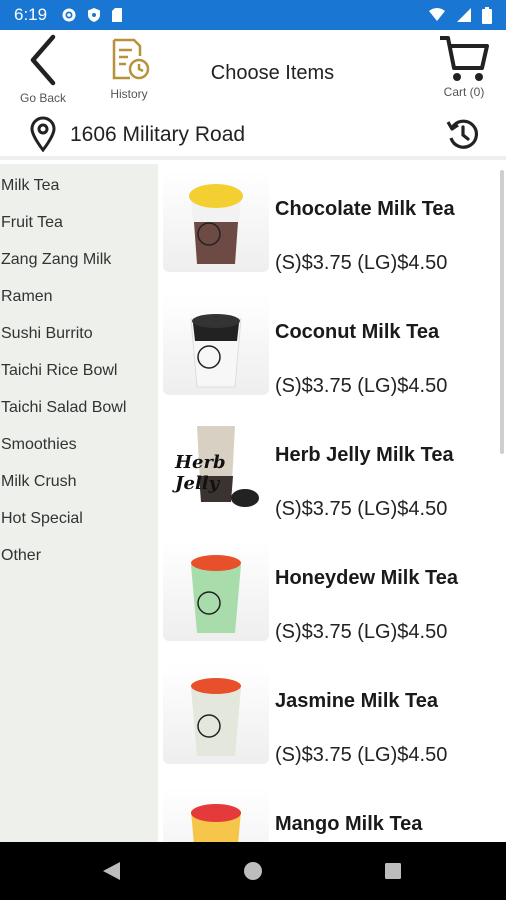 The width and height of the screenshot is (506, 900). I want to click on item-name: Mango Milk Tea, so click(349, 824).